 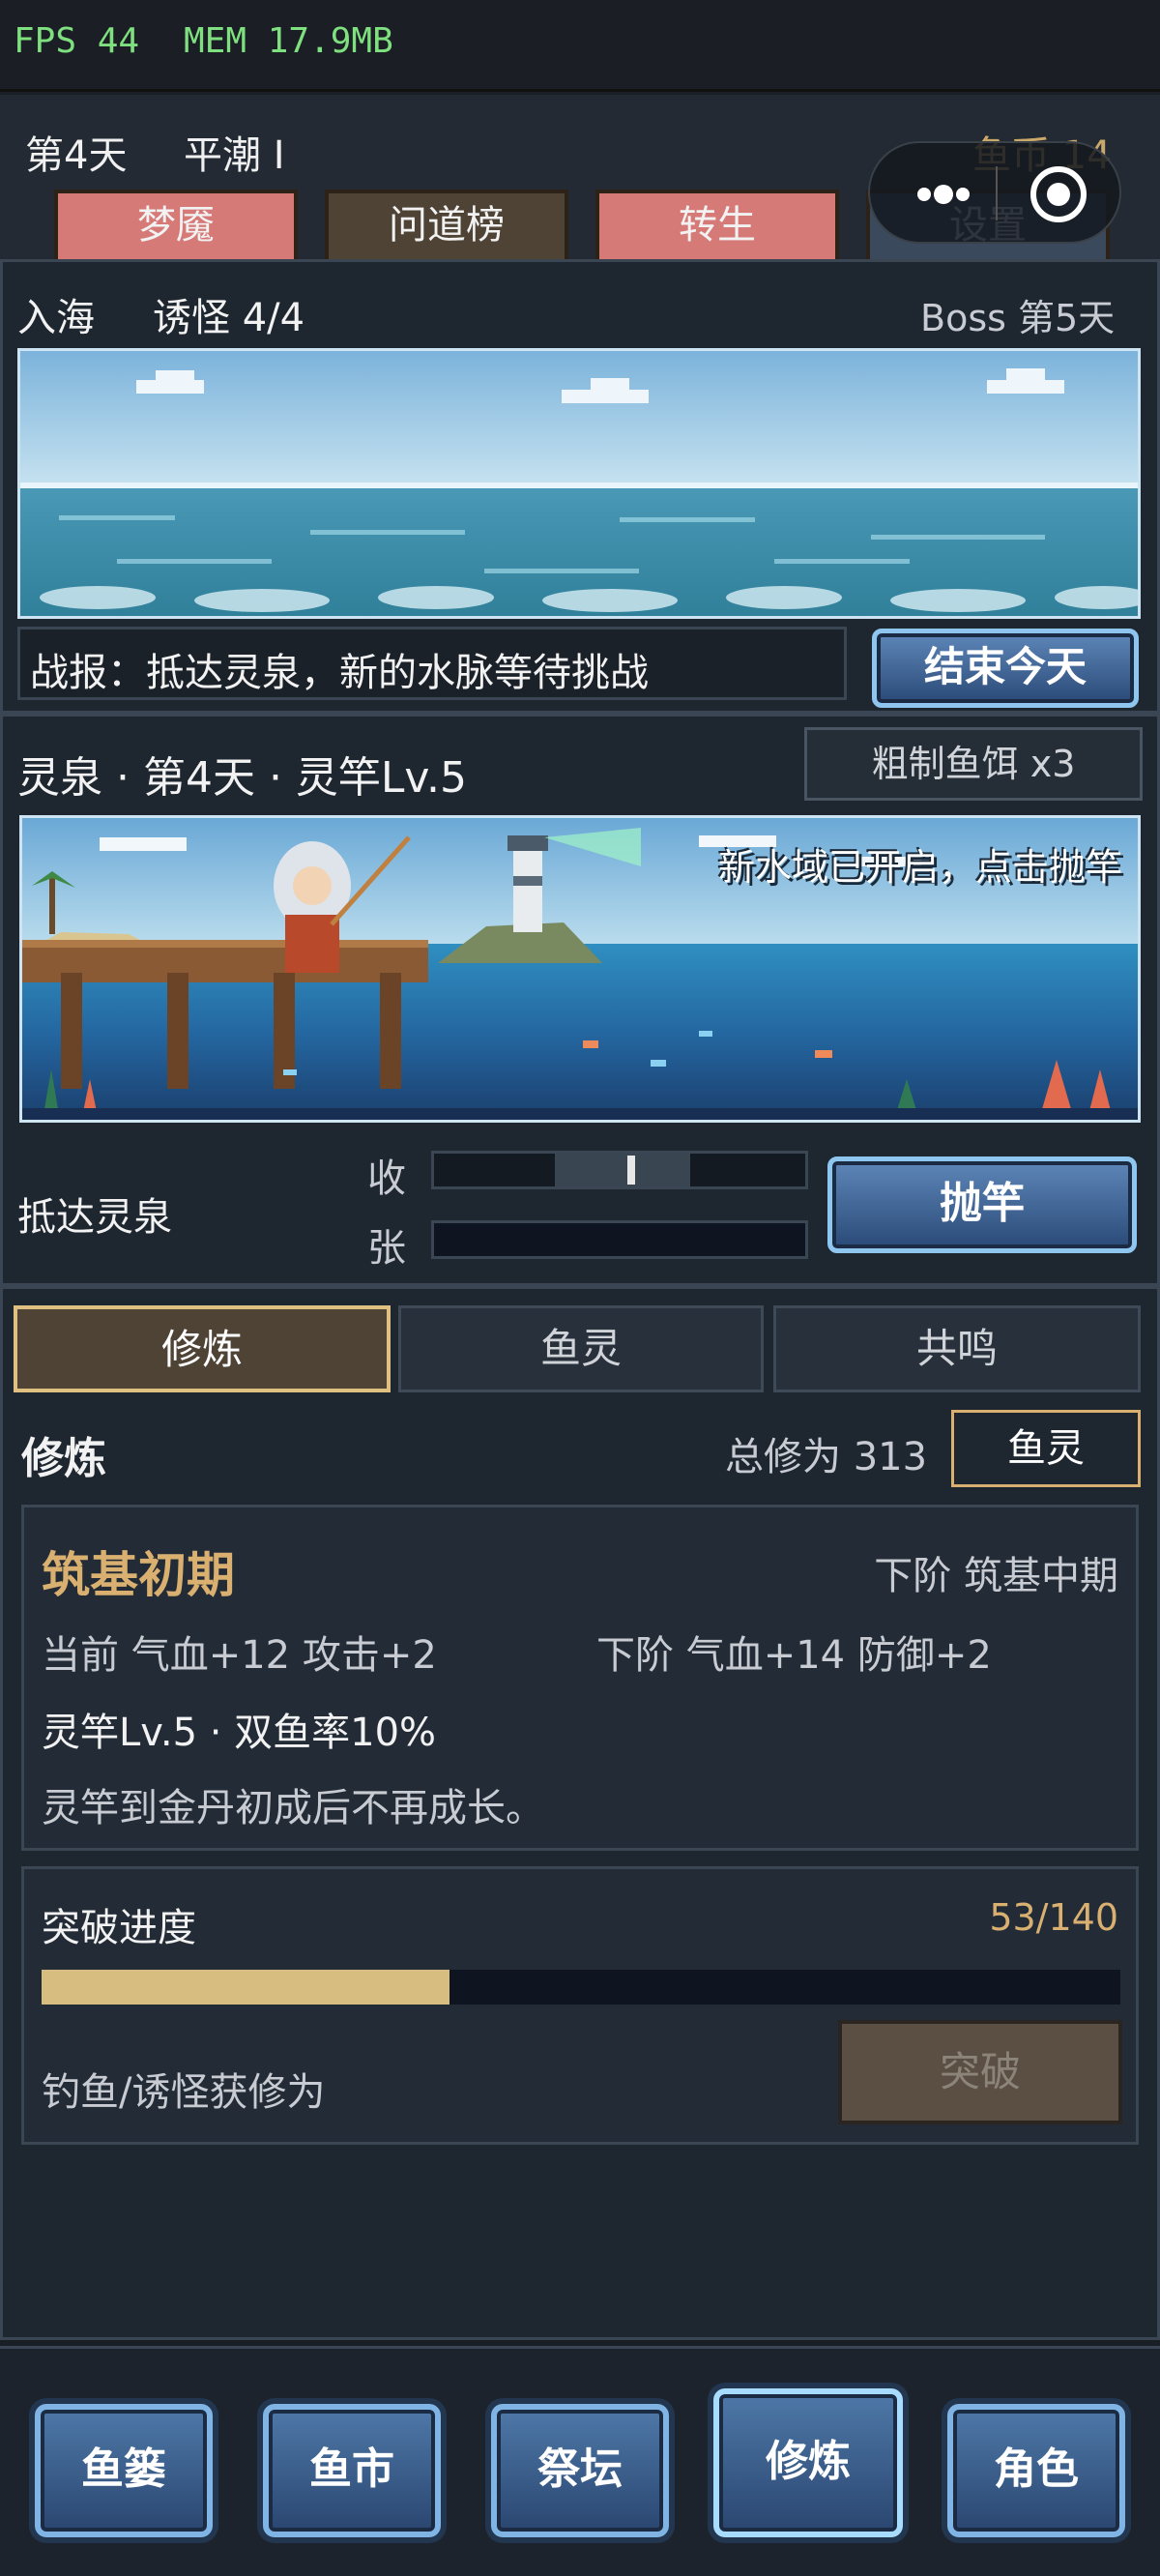 What do you see at coordinates (1058, 194) in the screenshot?
I see `close-target-icon` at bounding box center [1058, 194].